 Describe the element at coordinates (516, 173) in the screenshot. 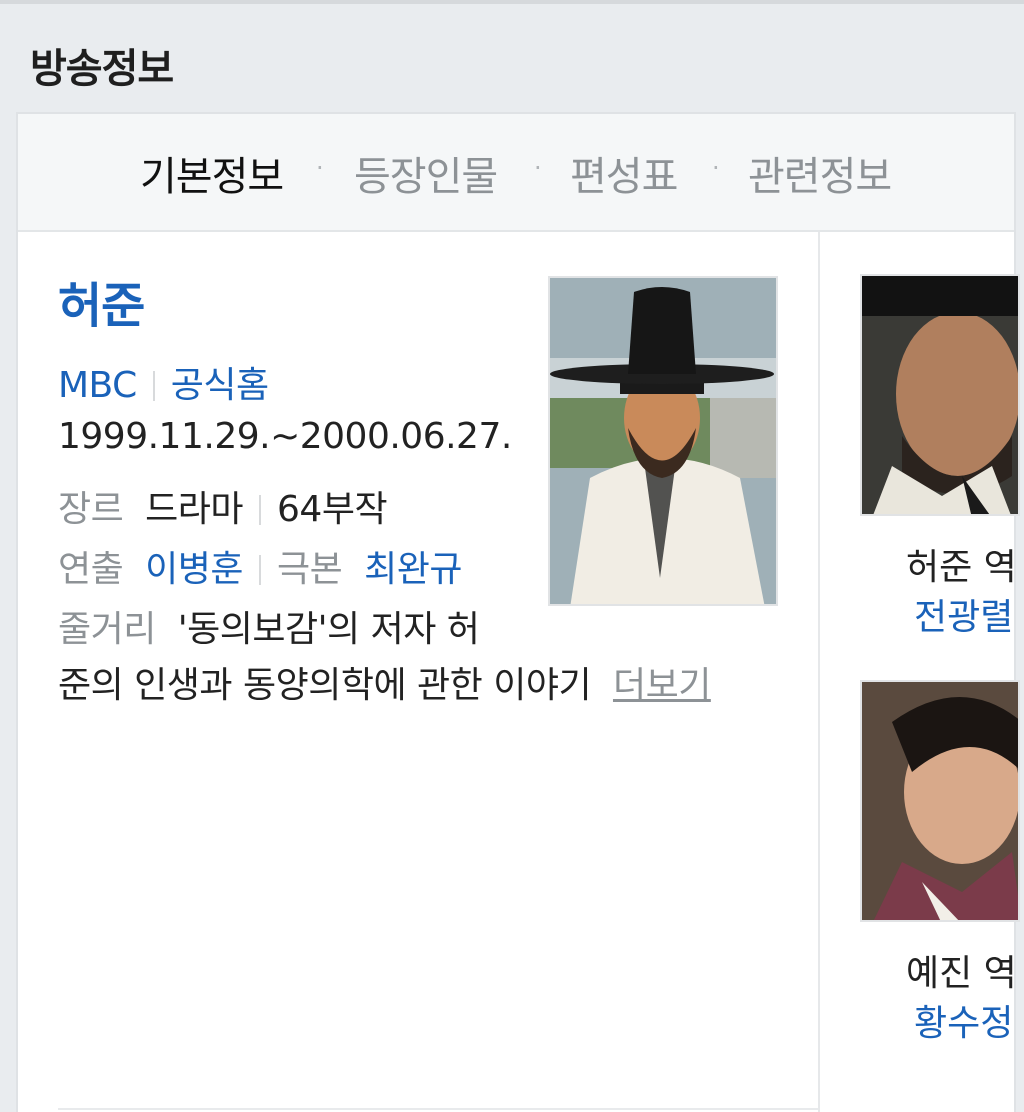

I see `tab-bar: 기본정보 · 등장인물 · 편성표 · 관련정보` at that location.